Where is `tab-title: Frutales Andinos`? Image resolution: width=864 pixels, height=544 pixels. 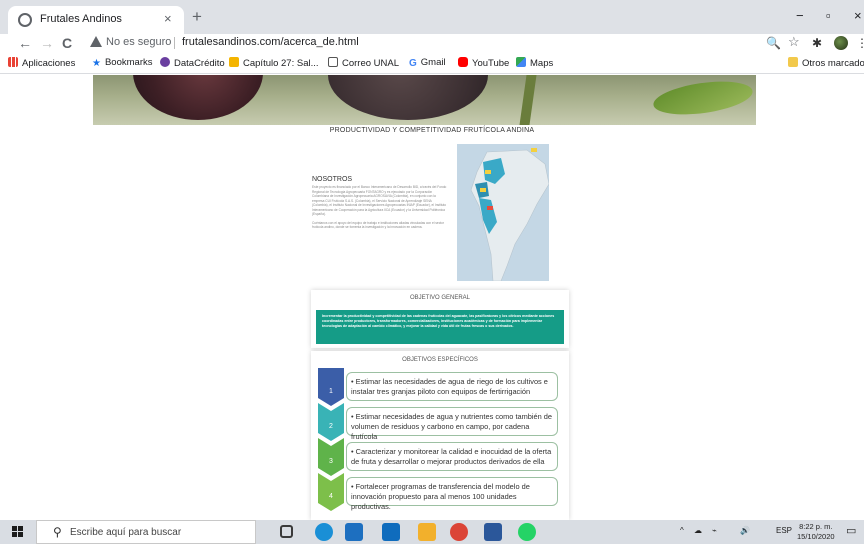
tab-title: Frutales Andinos is located at coordinates (81, 19).